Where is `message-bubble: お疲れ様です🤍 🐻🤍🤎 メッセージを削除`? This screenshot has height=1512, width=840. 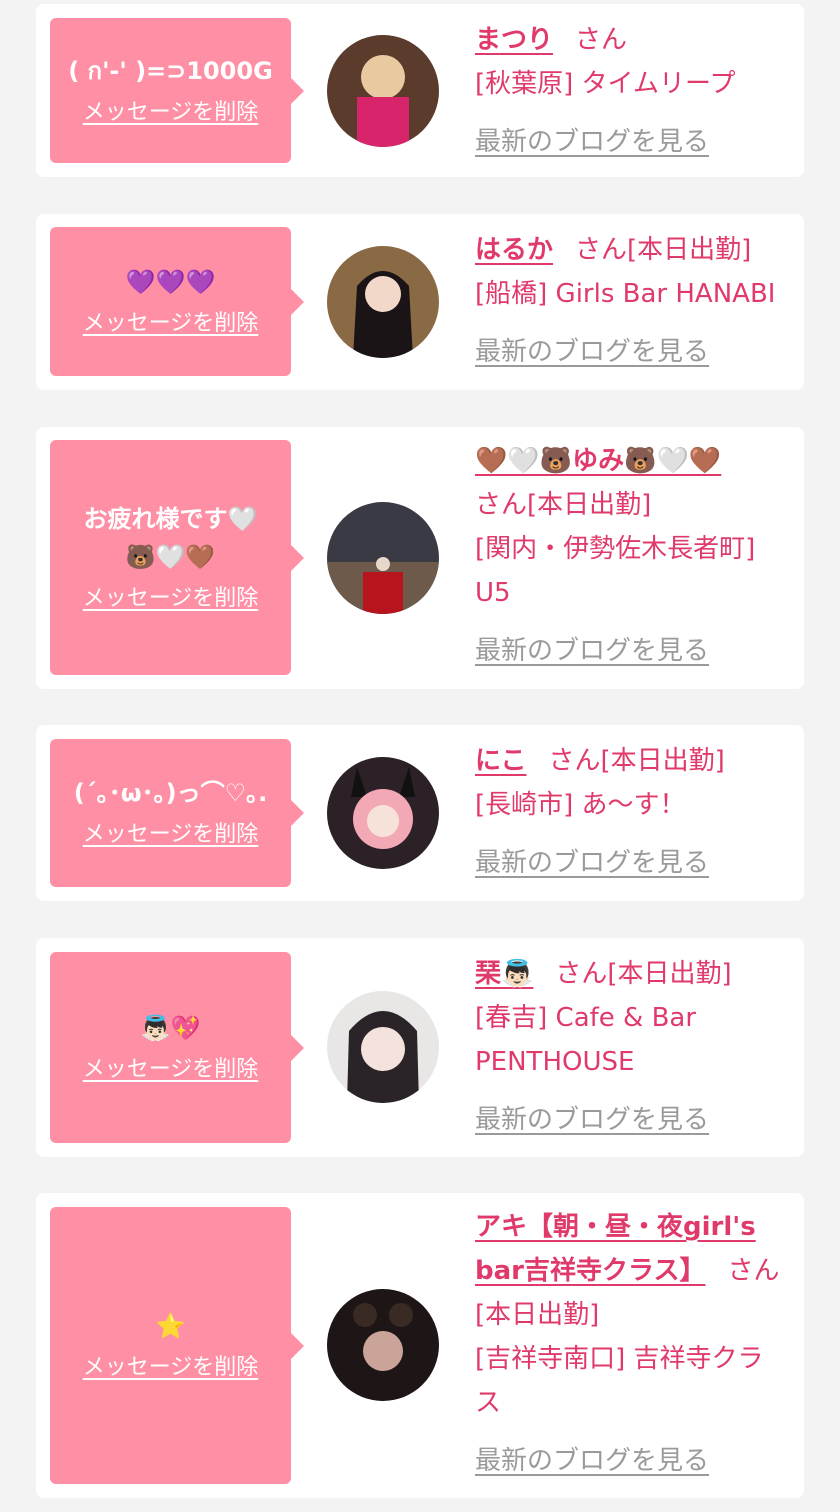
message-bubble: お疲れ様です🤍 🐻🤍🤎 メッセージを削除 is located at coordinates (177, 557).